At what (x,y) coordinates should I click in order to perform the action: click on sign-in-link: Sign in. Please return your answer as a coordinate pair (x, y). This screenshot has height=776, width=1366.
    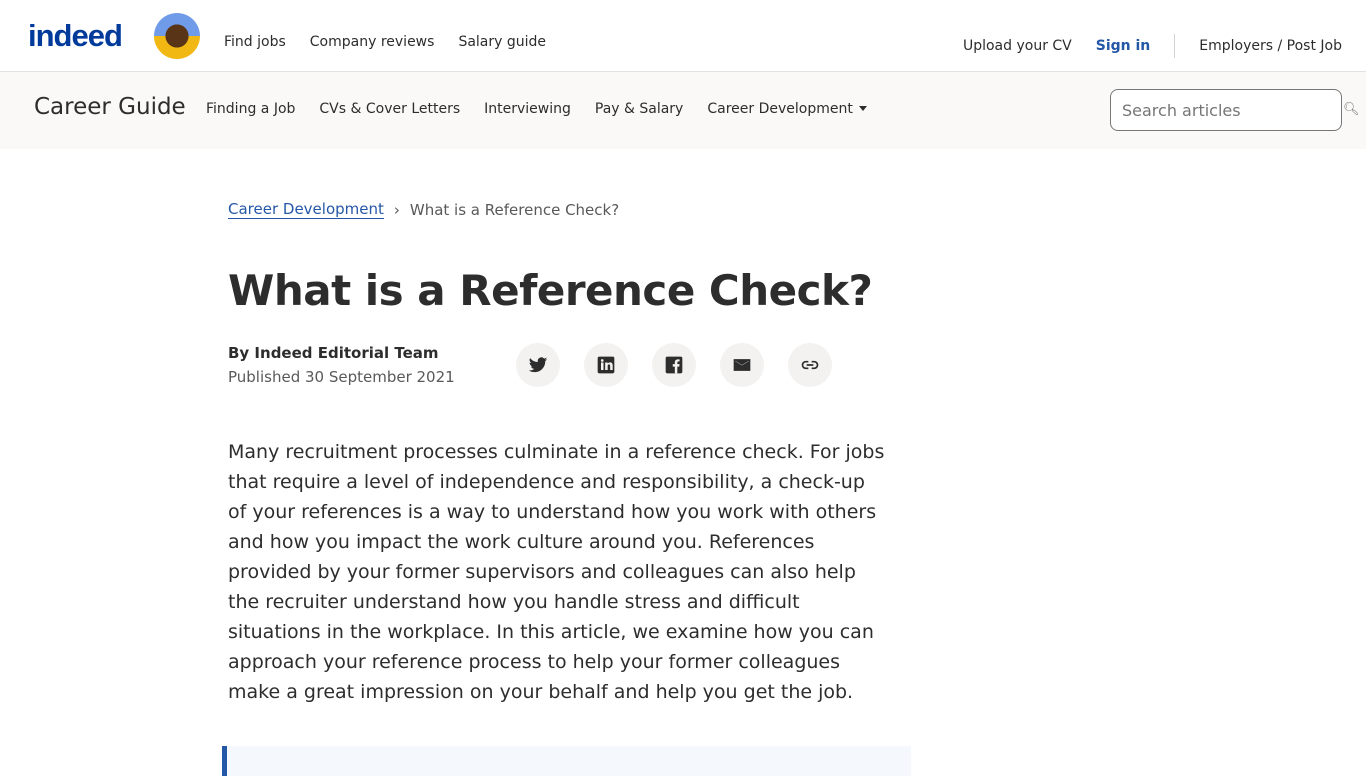
    Looking at the image, I should click on (1123, 46).